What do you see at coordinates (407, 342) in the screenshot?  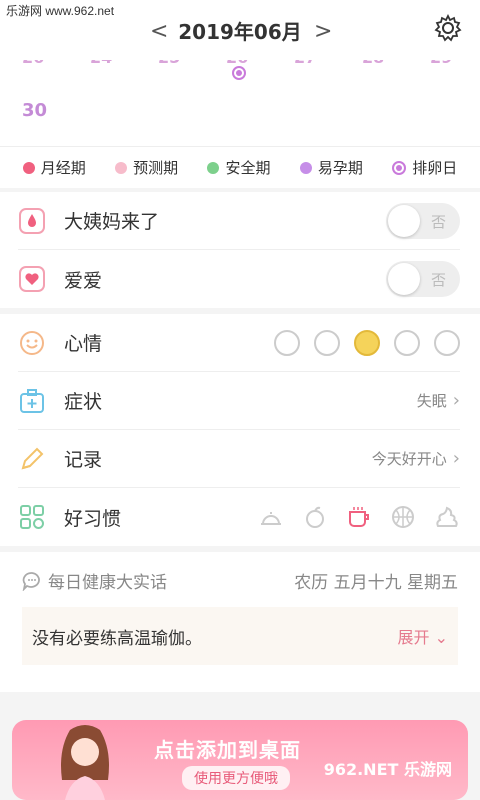 I see `mood-neutral-icon` at bounding box center [407, 342].